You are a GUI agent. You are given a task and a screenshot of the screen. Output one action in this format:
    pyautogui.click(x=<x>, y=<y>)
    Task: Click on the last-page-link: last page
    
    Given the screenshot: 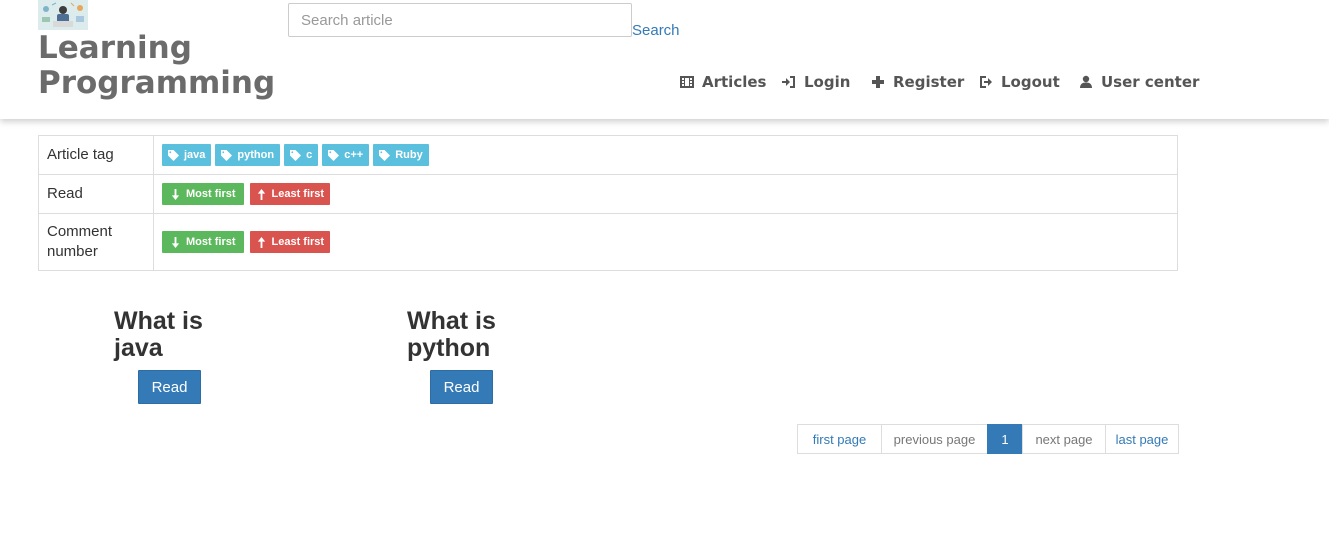 What is the action you would take?
    pyautogui.click(x=1142, y=439)
    